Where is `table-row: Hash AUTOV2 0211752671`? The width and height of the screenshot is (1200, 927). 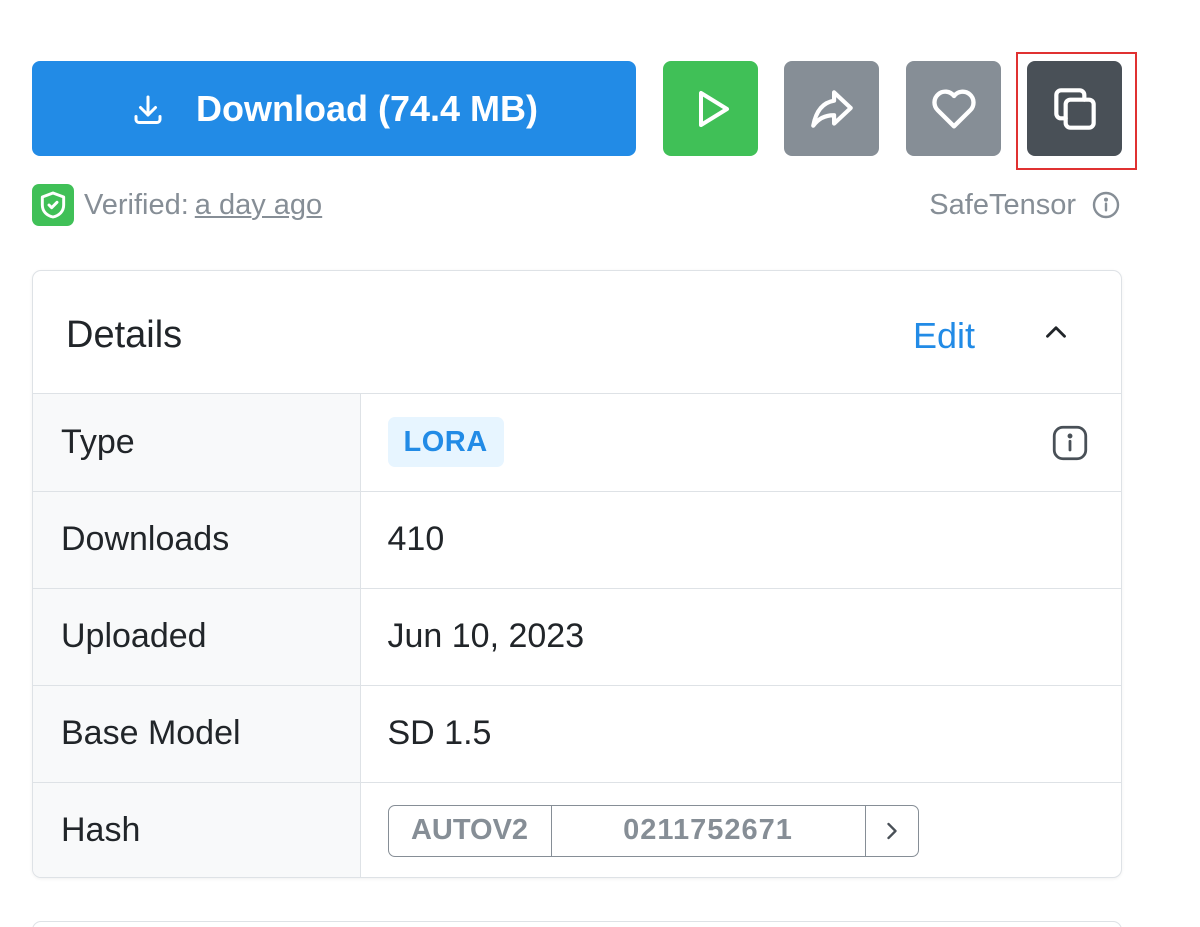 table-row: Hash AUTOV2 0211752671 is located at coordinates (577, 829).